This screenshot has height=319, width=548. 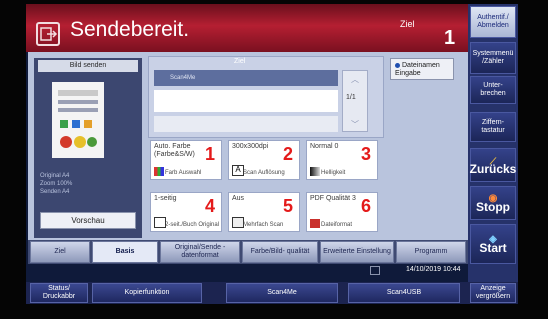 I want to click on tile-number: 2, so click(x=287, y=154).